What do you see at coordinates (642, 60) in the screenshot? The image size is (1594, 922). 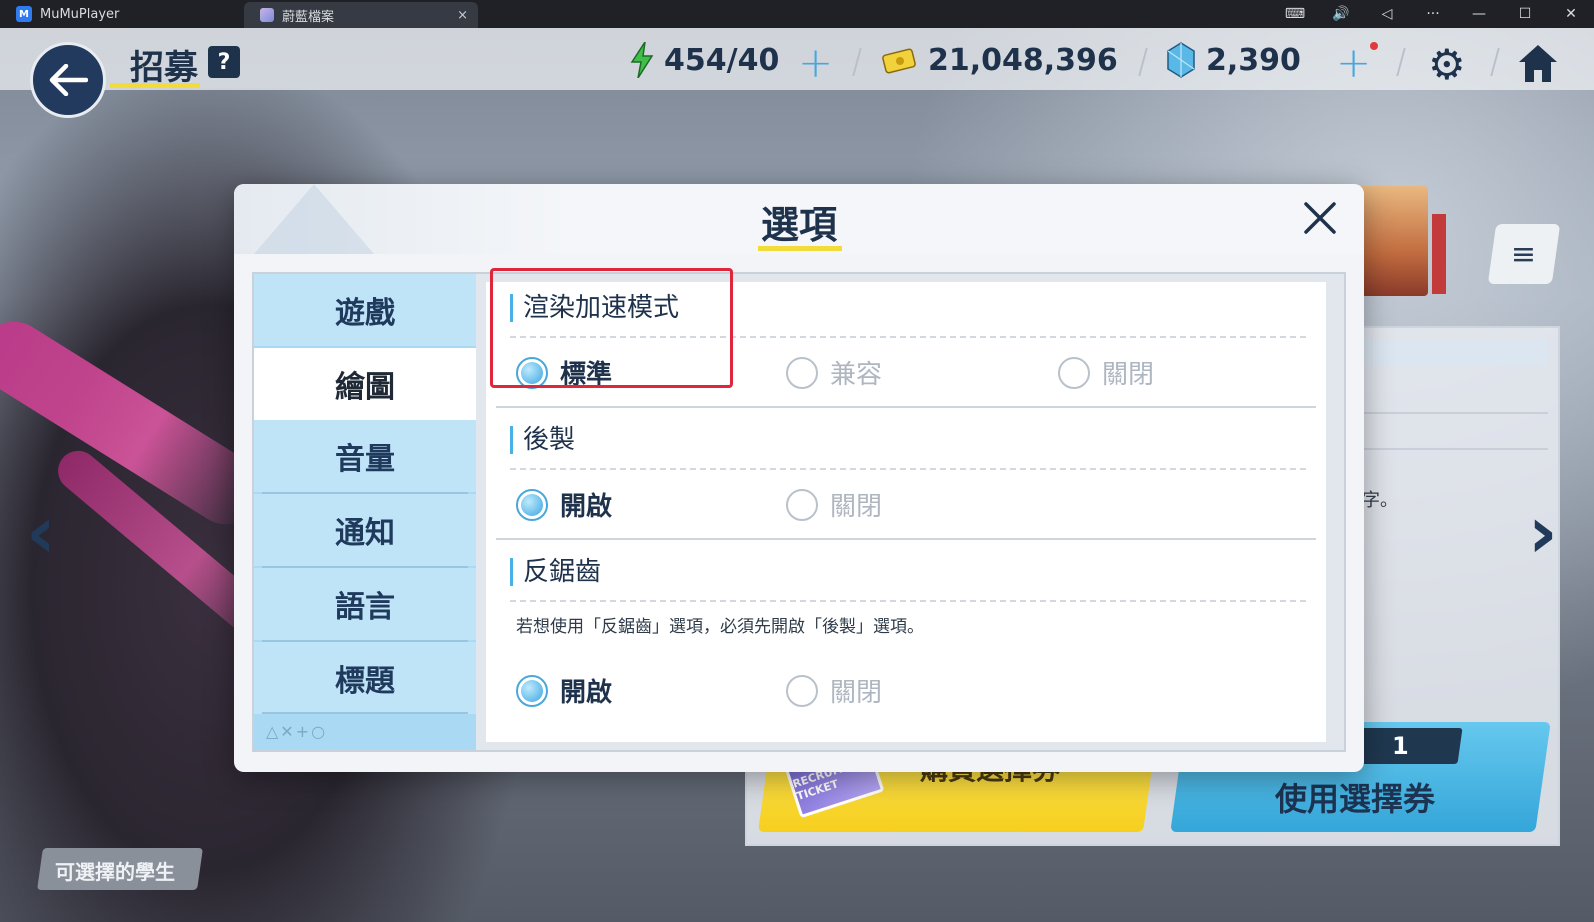 I see `lightning-icon` at bounding box center [642, 60].